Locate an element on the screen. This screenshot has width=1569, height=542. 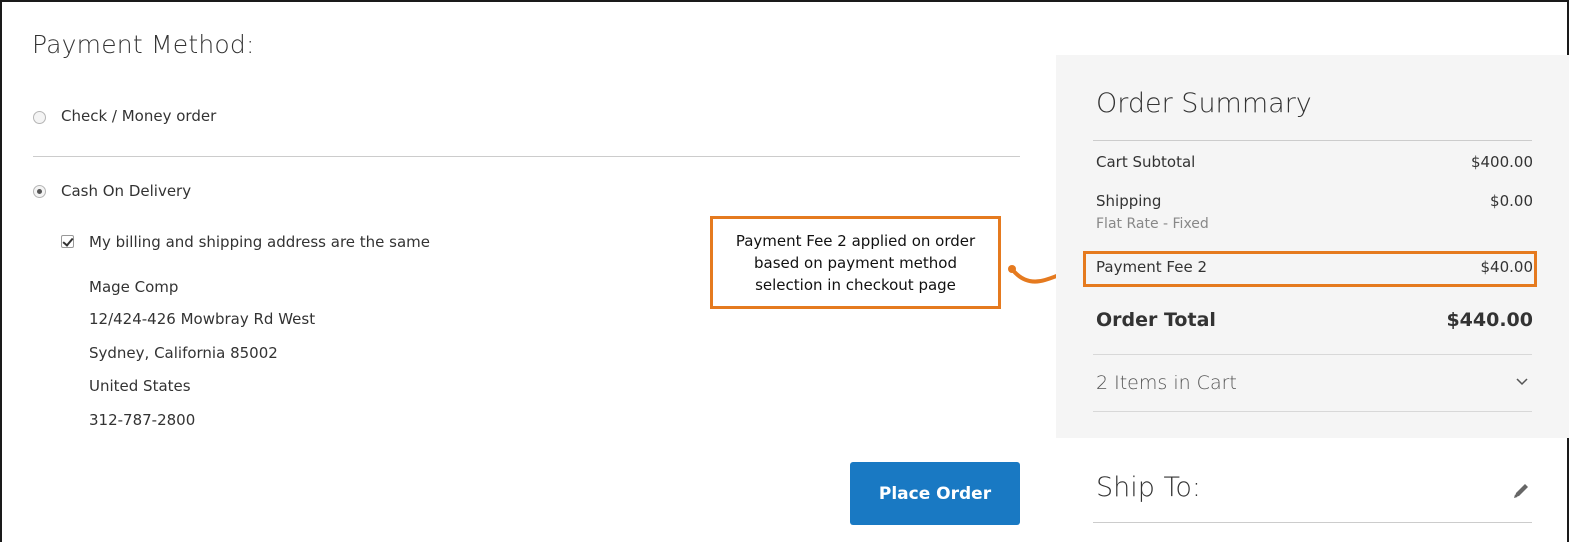
address-city: Sydney, California 85002 is located at coordinates (183, 353).